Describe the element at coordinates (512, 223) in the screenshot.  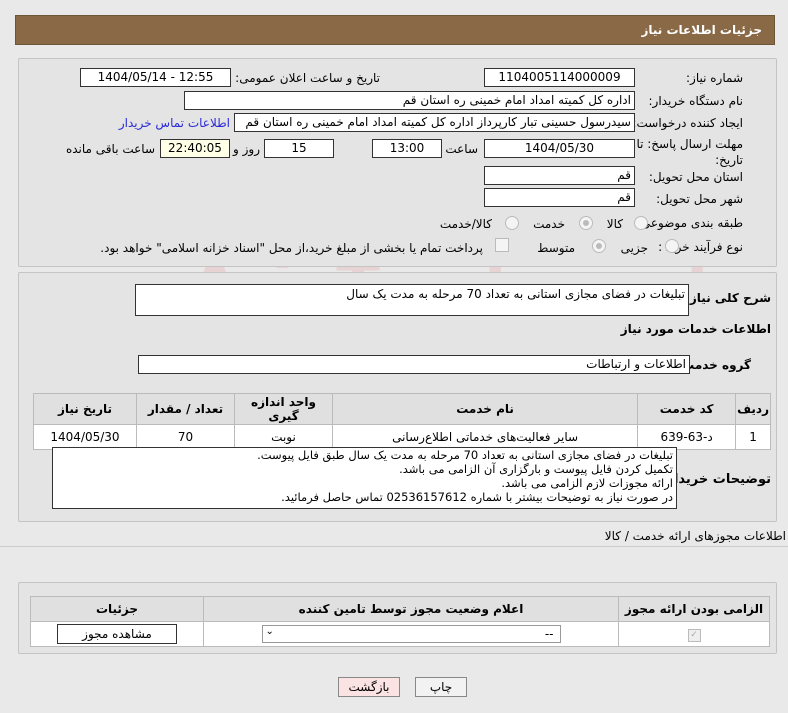
I see `category-radio-both` at that location.